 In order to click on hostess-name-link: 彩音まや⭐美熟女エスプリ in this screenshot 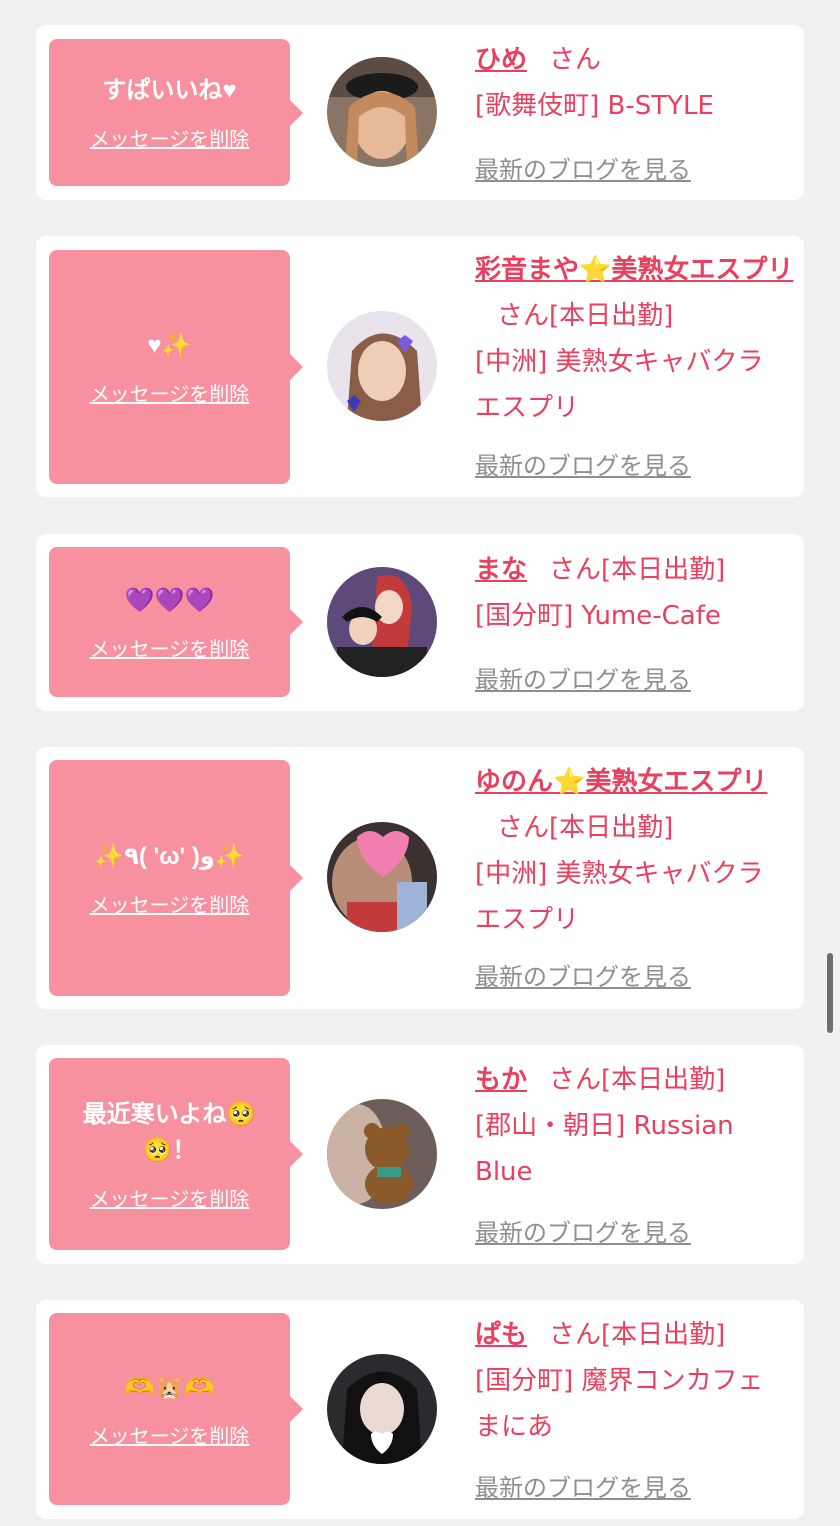, I will do `click(634, 270)`.